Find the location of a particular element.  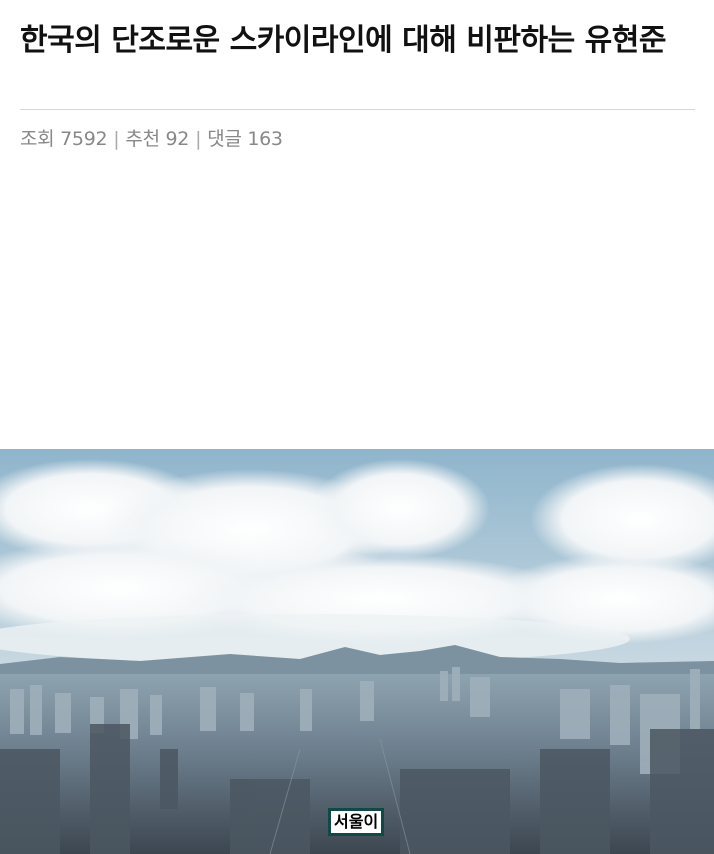

views-count: 7592 is located at coordinates (84, 139).